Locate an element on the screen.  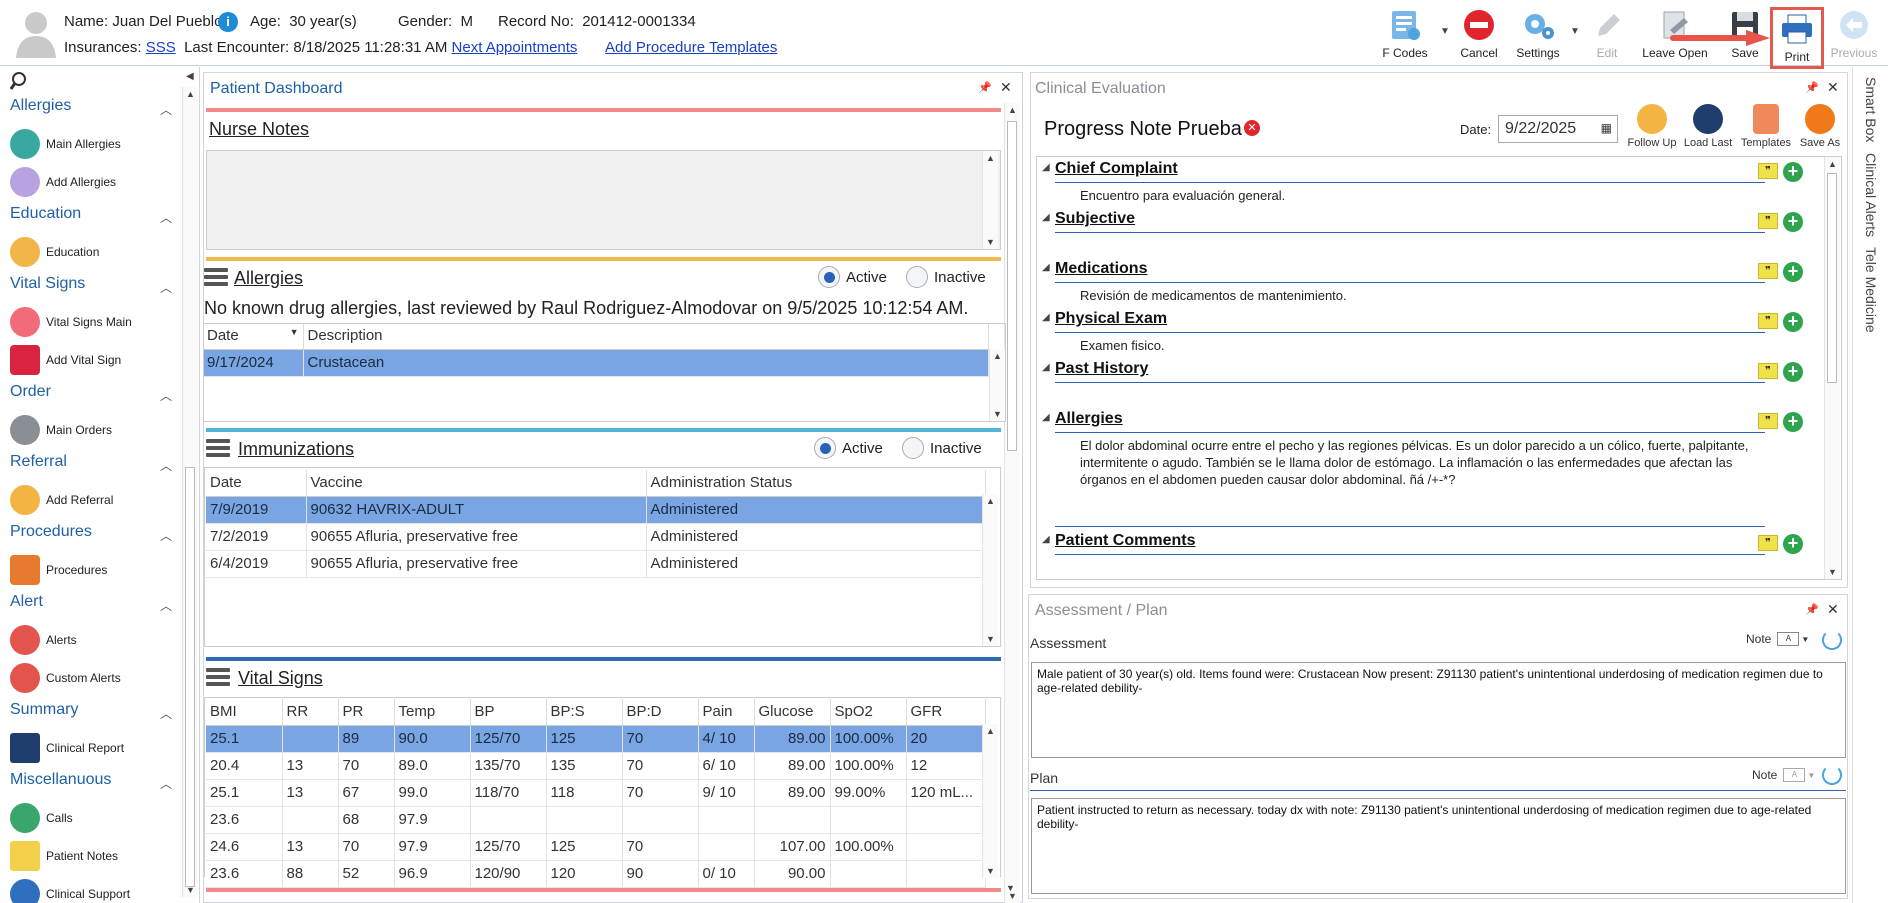
sidebar-item-procedures: Procedures is located at coordinates (58, 570).